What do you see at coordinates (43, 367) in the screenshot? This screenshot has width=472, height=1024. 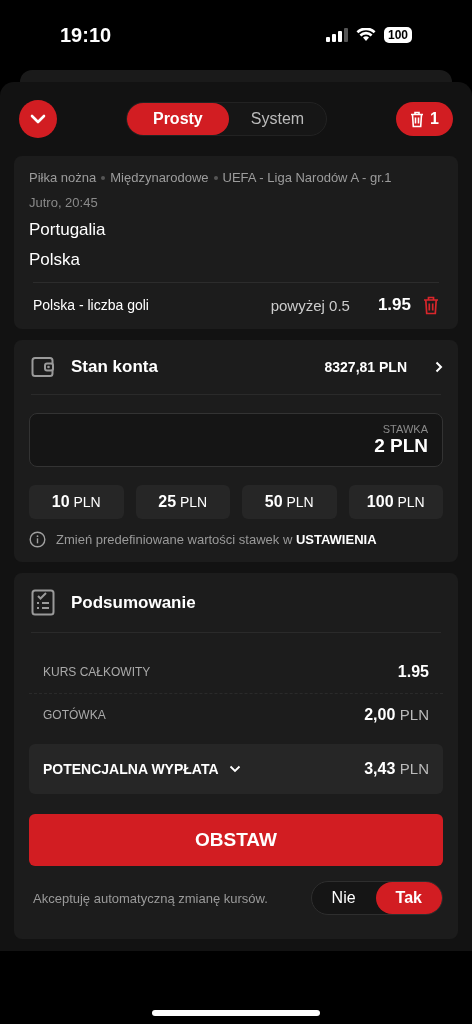 I see `wallet-icon` at bounding box center [43, 367].